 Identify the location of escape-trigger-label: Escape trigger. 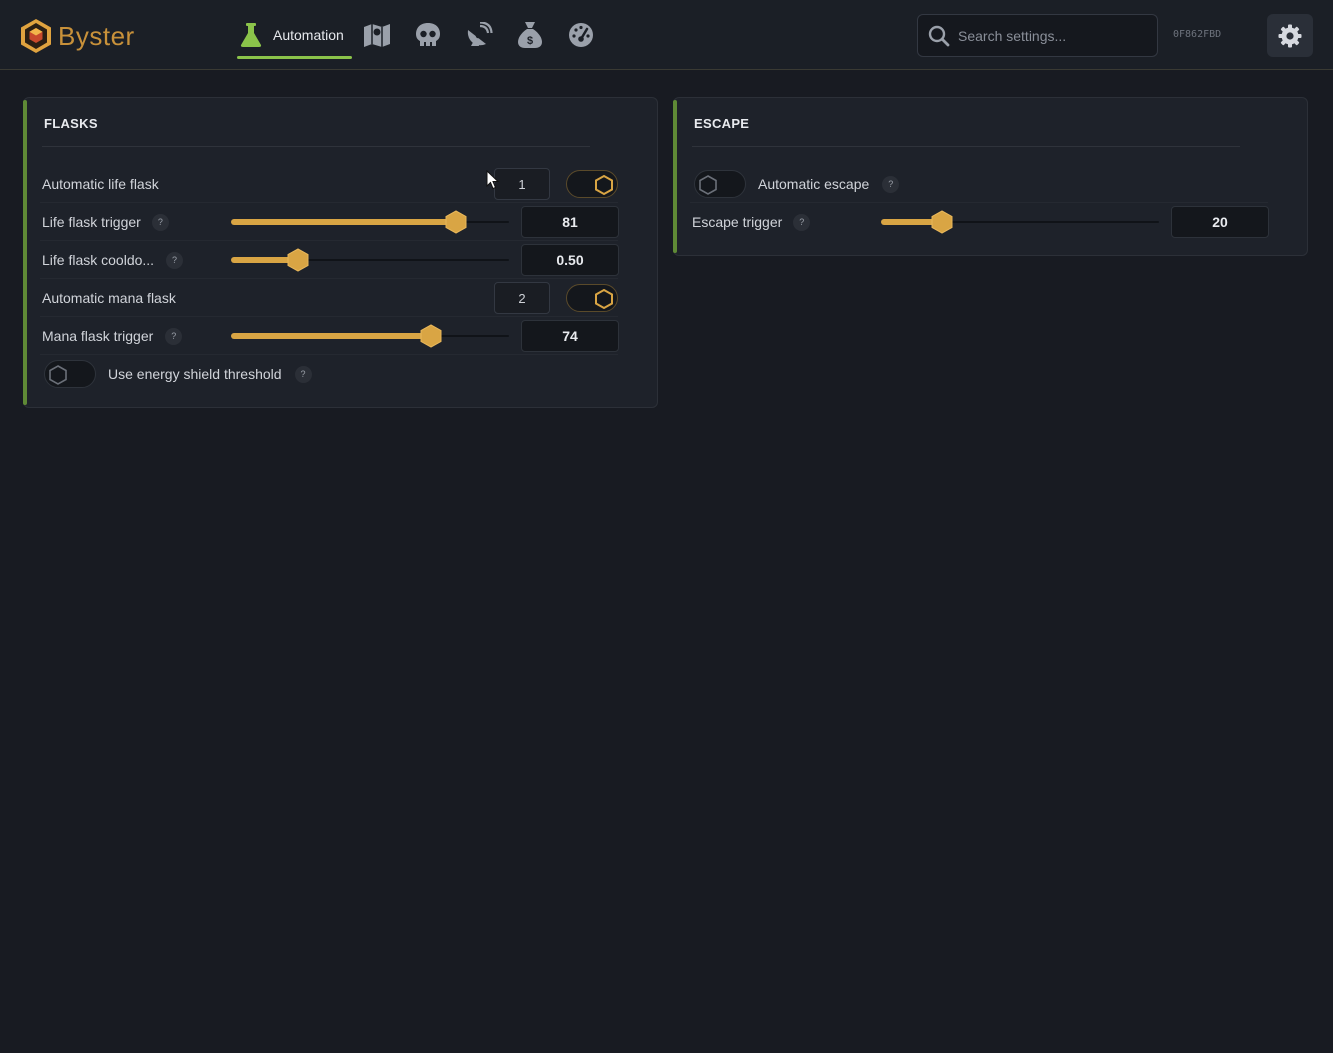
(737, 222).